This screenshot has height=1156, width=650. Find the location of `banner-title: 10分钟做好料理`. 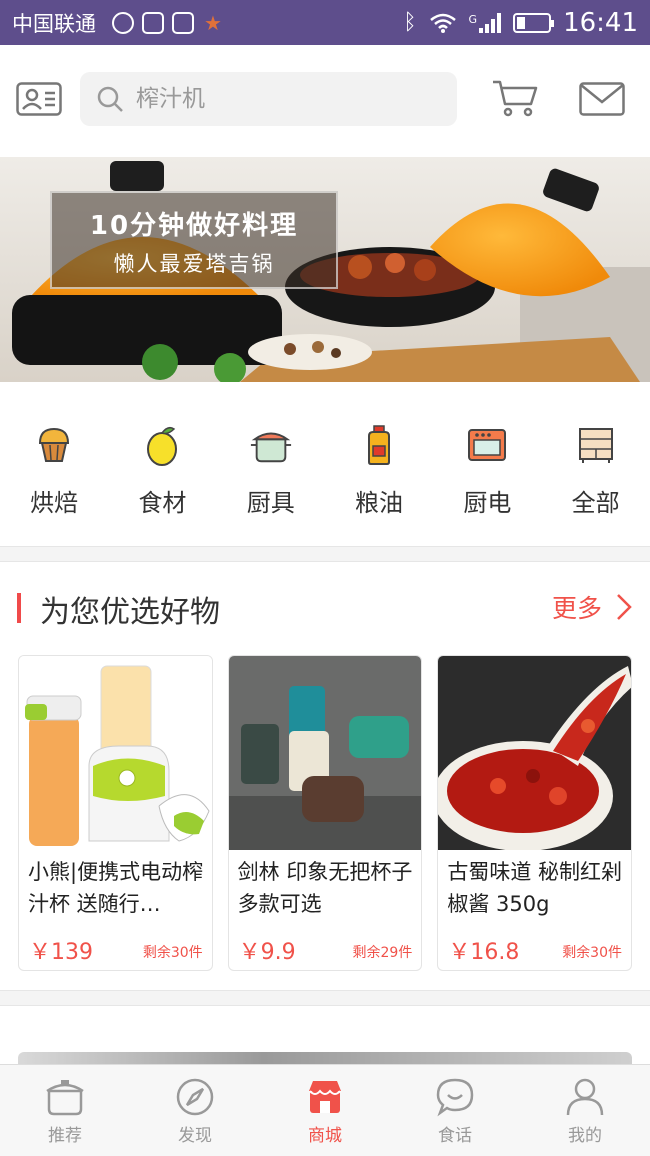

banner-title: 10分钟做好料理 is located at coordinates (194, 226).